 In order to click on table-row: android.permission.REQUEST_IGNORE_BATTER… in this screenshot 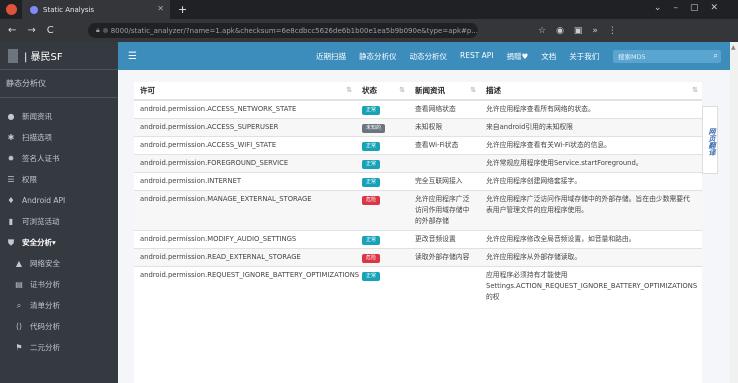, I will do `click(418, 286)`.